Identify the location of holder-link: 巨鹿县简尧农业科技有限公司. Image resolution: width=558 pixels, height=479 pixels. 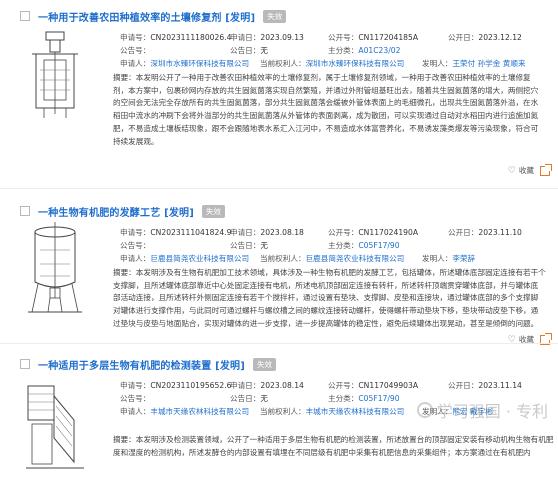
(355, 258).